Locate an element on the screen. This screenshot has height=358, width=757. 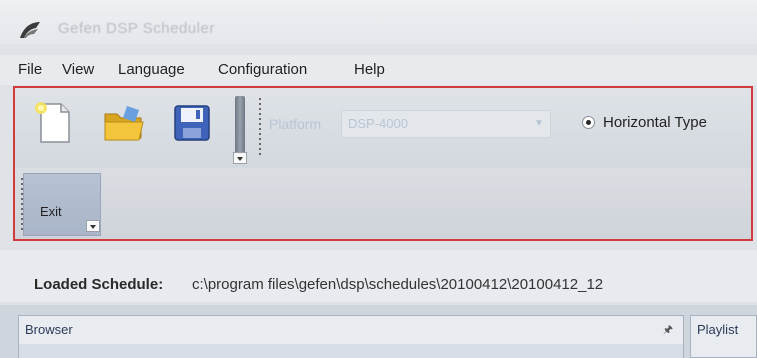
loaded-schedule-label: Loaded Schedule: is located at coordinates (99, 284).